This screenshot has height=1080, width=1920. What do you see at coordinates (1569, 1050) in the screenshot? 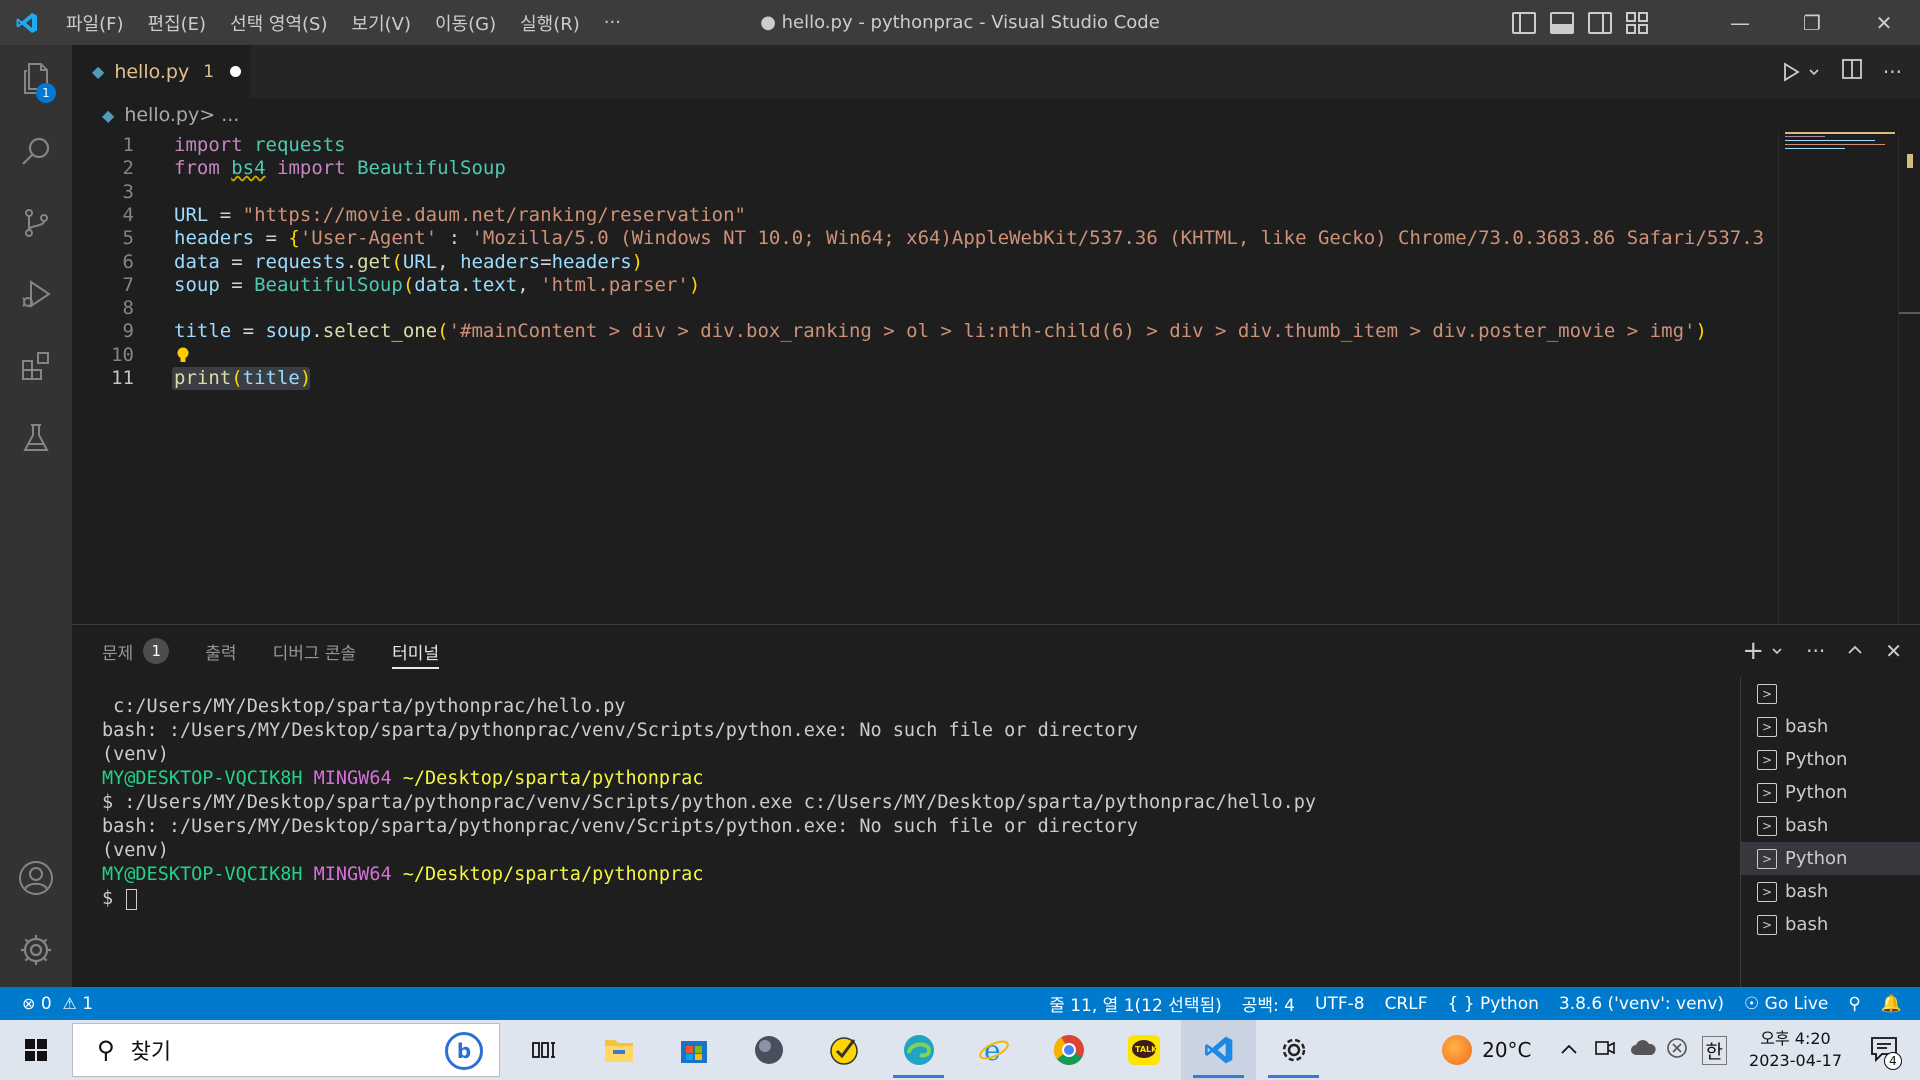
I see `tray-chevron-up-icon` at bounding box center [1569, 1050].